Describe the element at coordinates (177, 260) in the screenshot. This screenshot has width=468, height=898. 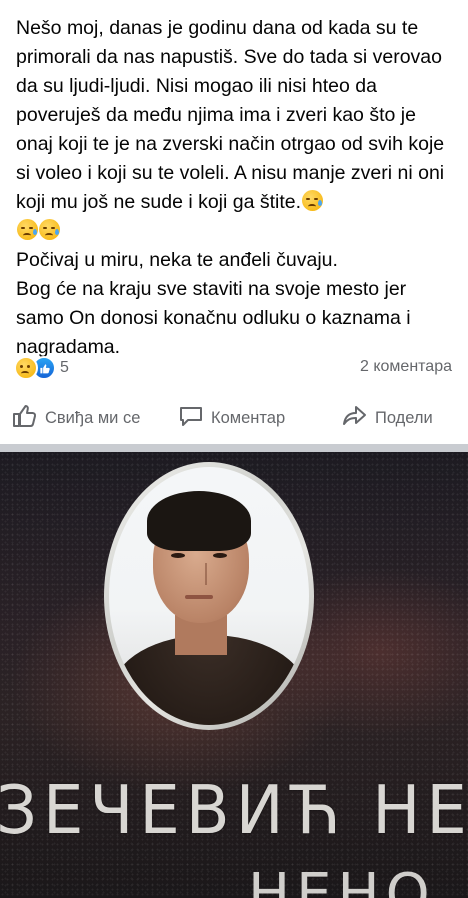
I see `post-paragraph-2: Počivaj u miru, neka te anđeli čuvaju.` at that location.